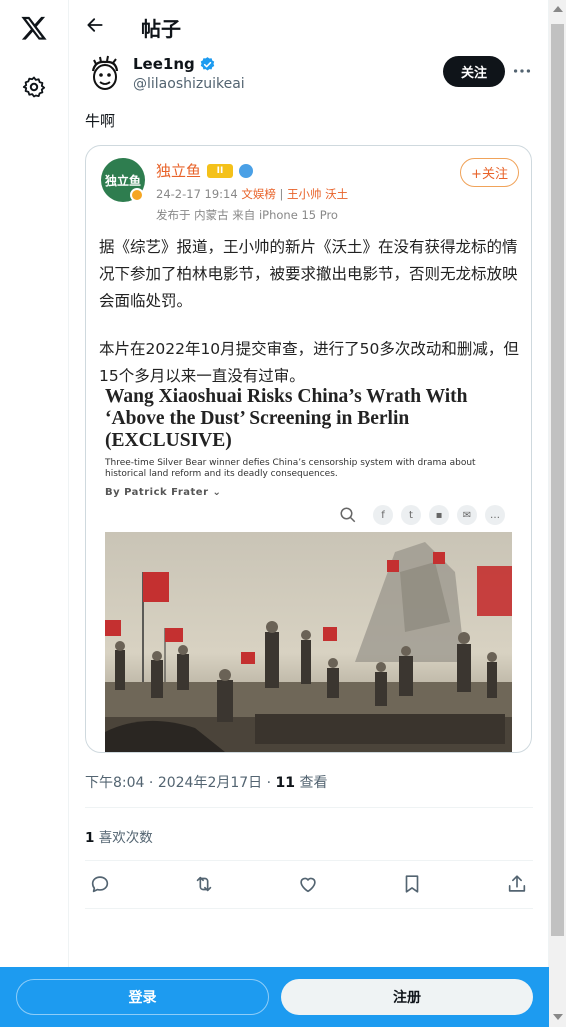 The image size is (566, 1027). I want to click on weibo-tag-1: 文娱榜, so click(258, 194).